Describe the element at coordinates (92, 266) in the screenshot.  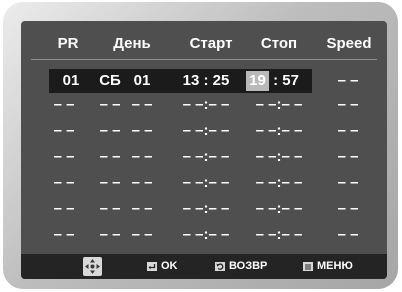
I see `dpad-icon` at that location.